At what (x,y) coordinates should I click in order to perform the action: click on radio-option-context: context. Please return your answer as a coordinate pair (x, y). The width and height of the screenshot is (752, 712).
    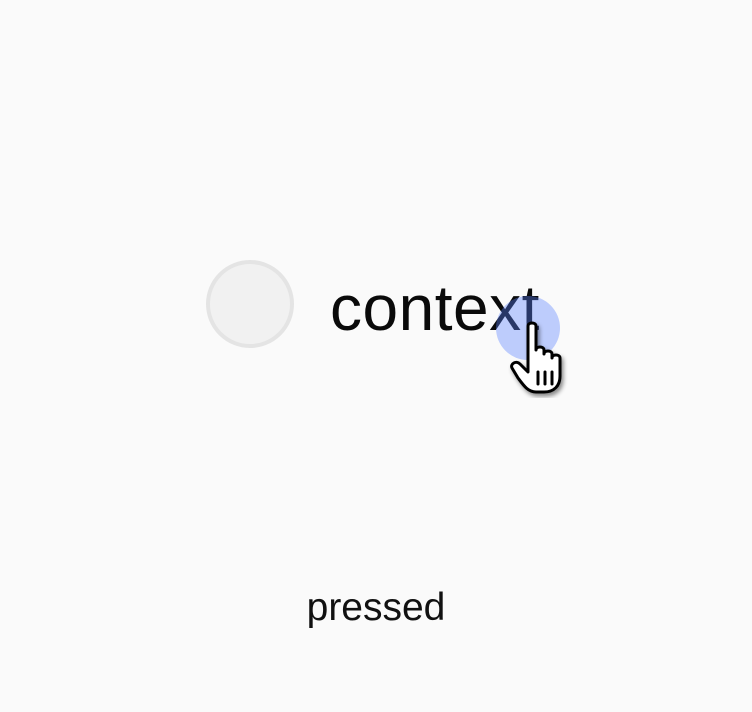
    Looking at the image, I should click on (373, 304).